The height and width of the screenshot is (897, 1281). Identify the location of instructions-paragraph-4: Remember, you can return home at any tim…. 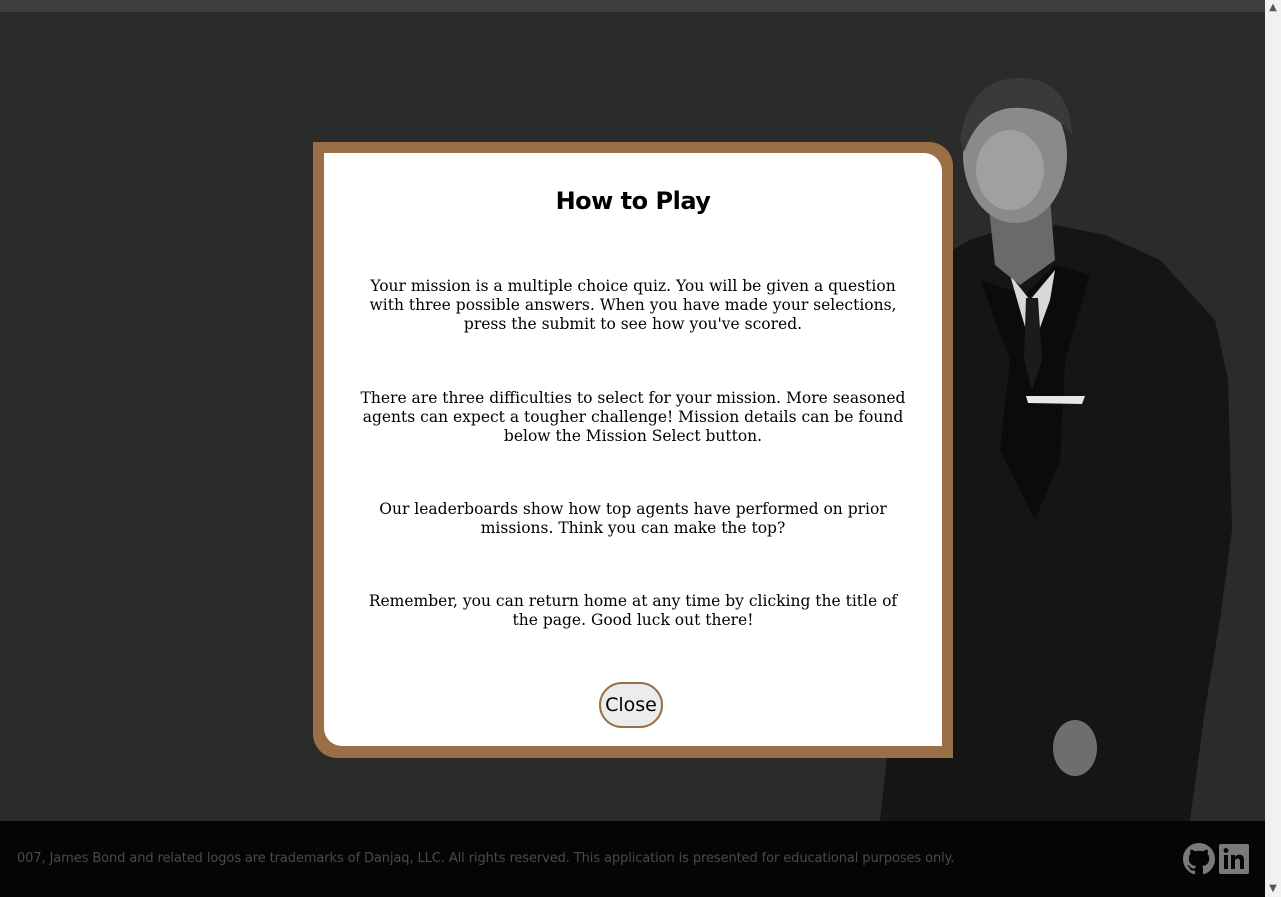
(633, 610).